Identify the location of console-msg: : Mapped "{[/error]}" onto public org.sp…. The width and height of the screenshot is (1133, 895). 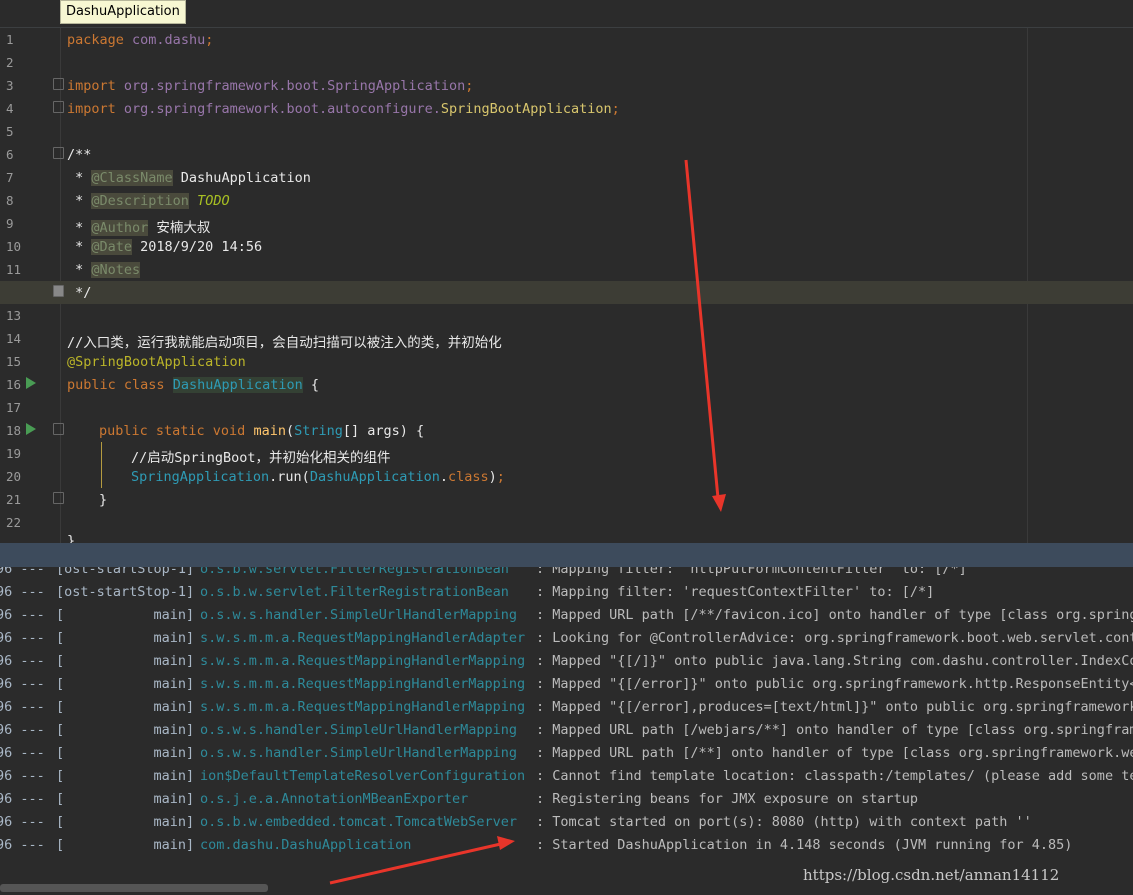
(834, 684).